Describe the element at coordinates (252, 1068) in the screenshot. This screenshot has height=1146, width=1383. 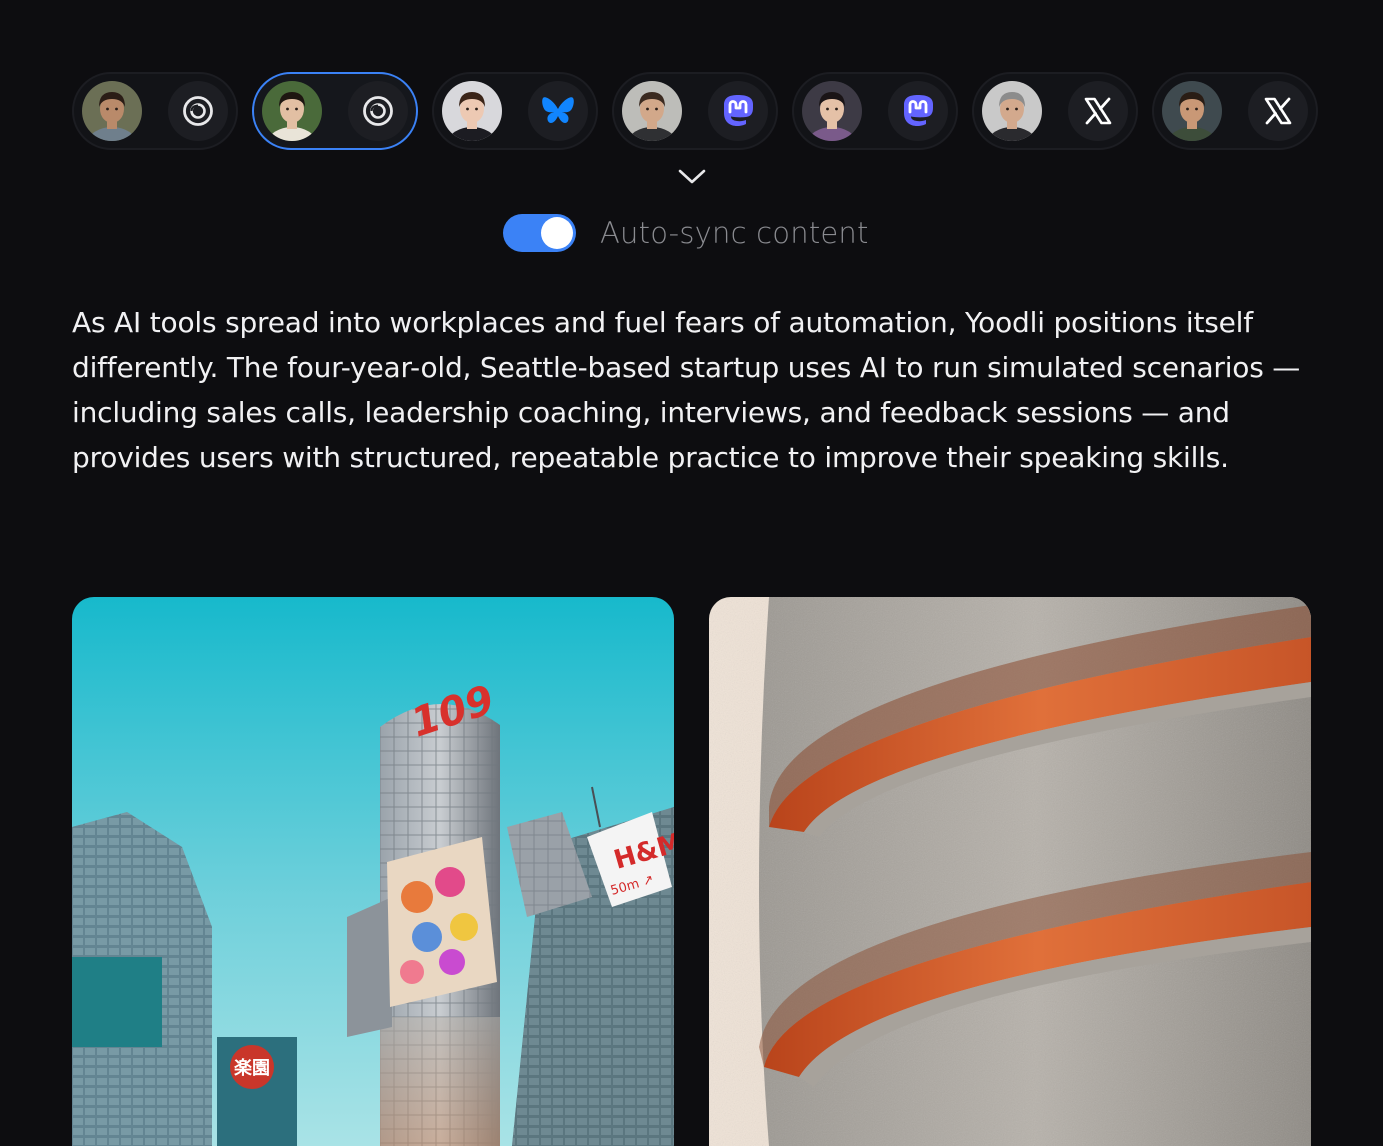
I see `sign-left-text: 楽園` at that location.